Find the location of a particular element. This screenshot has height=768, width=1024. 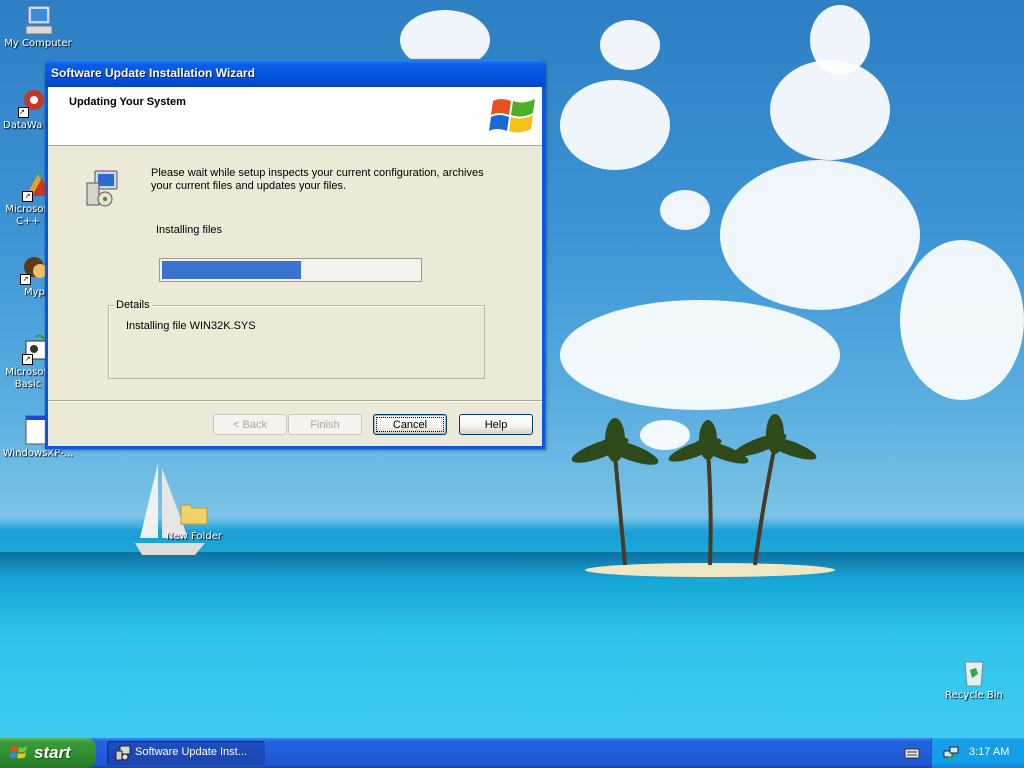

details-group-box is located at coordinates (296, 342).